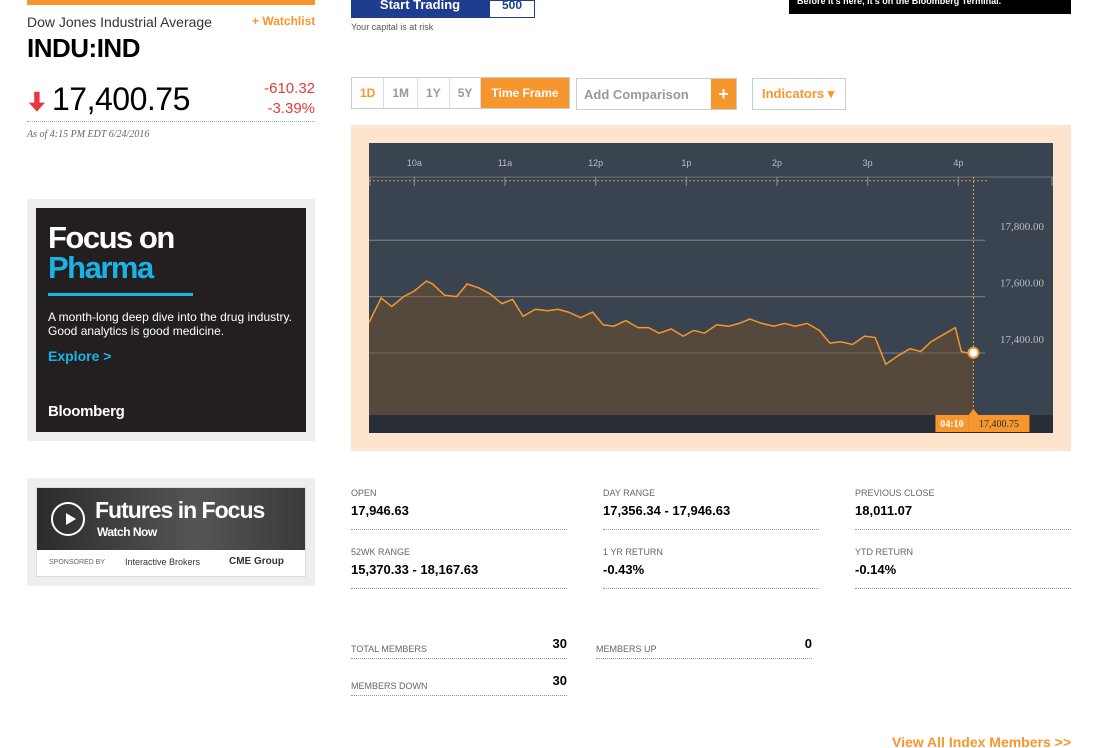  Describe the element at coordinates (1022, 340) in the screenshot. I see `y-tick-label: 17,400.00` at that location.